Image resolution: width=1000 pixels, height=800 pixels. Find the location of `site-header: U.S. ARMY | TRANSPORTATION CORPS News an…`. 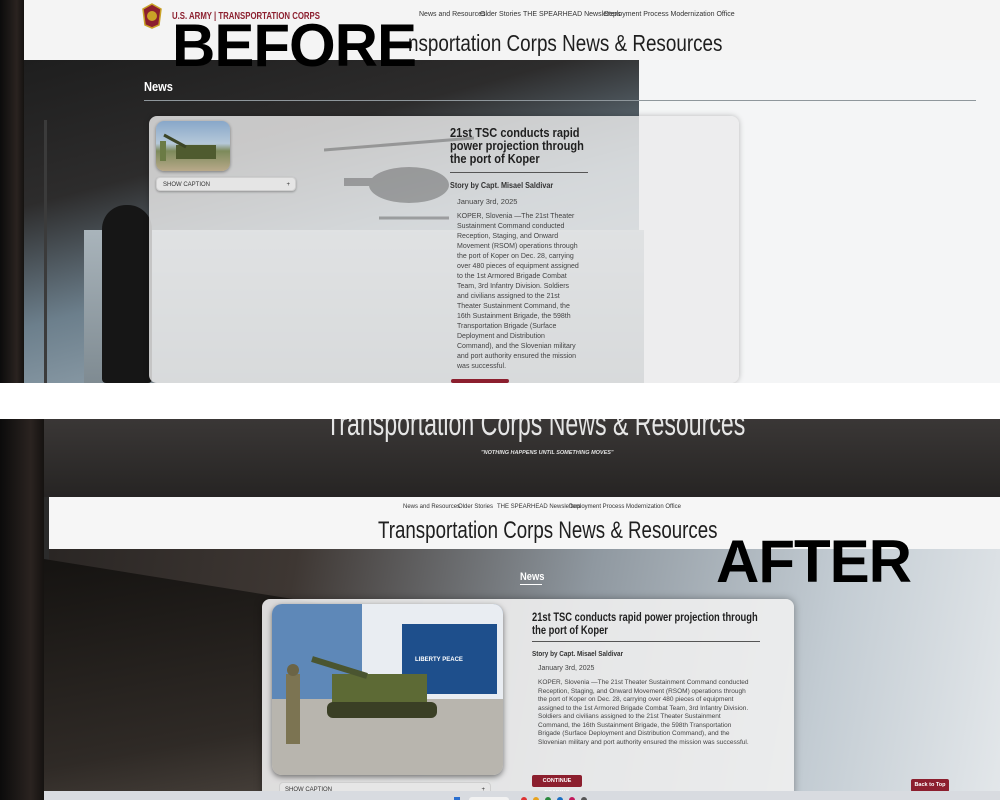

site-header: U.S. ARMY | TRANSPORTATION CORPS News an… is located at coordinates (512, 30).